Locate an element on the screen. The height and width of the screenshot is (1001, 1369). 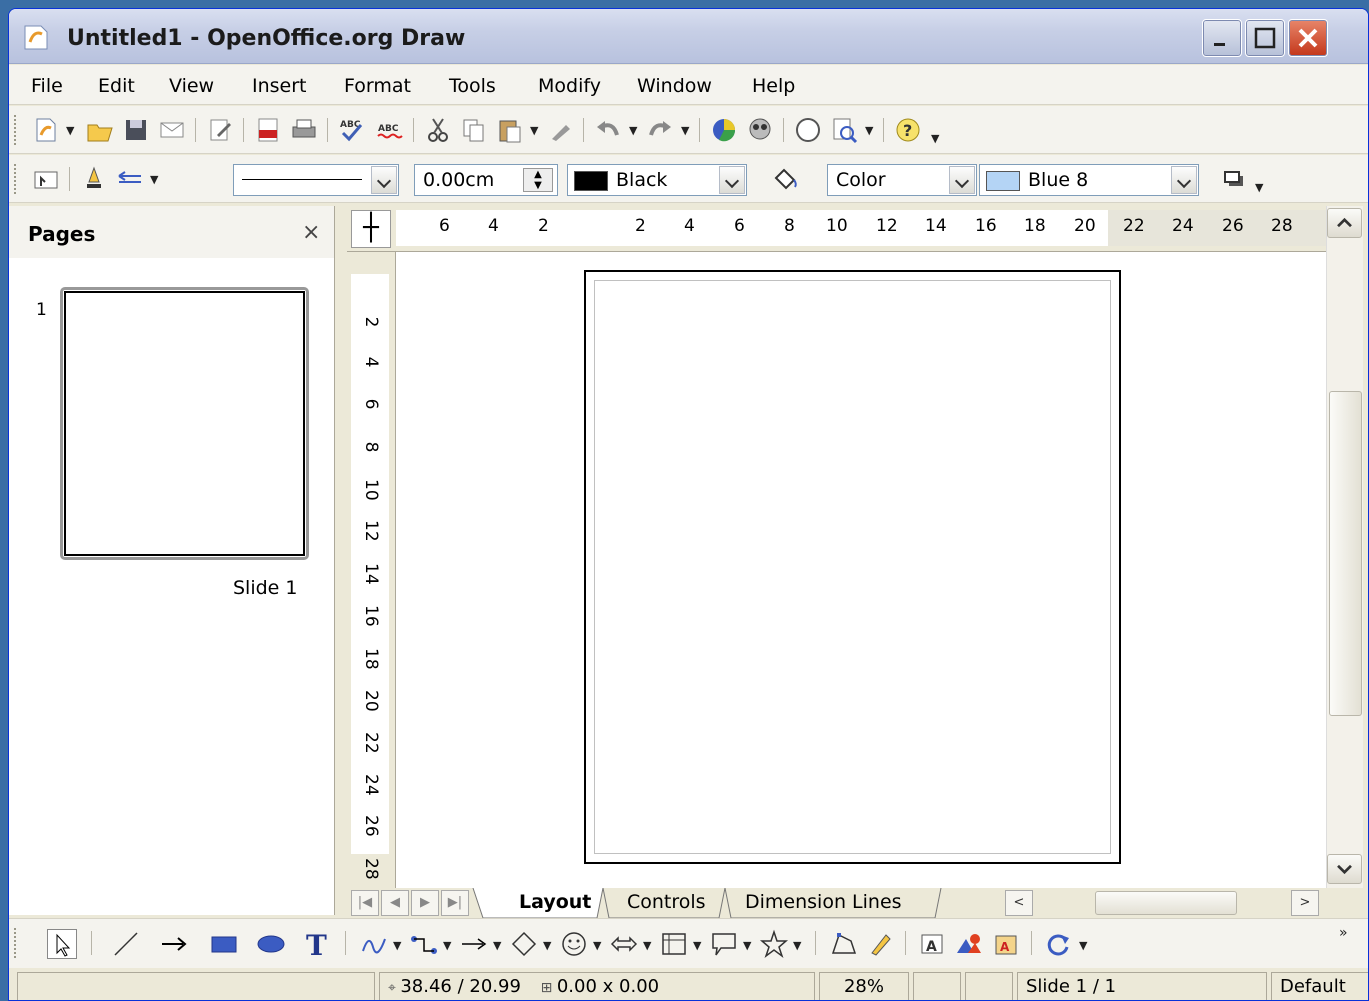
paste-icon is located at coordinates (510, 130).